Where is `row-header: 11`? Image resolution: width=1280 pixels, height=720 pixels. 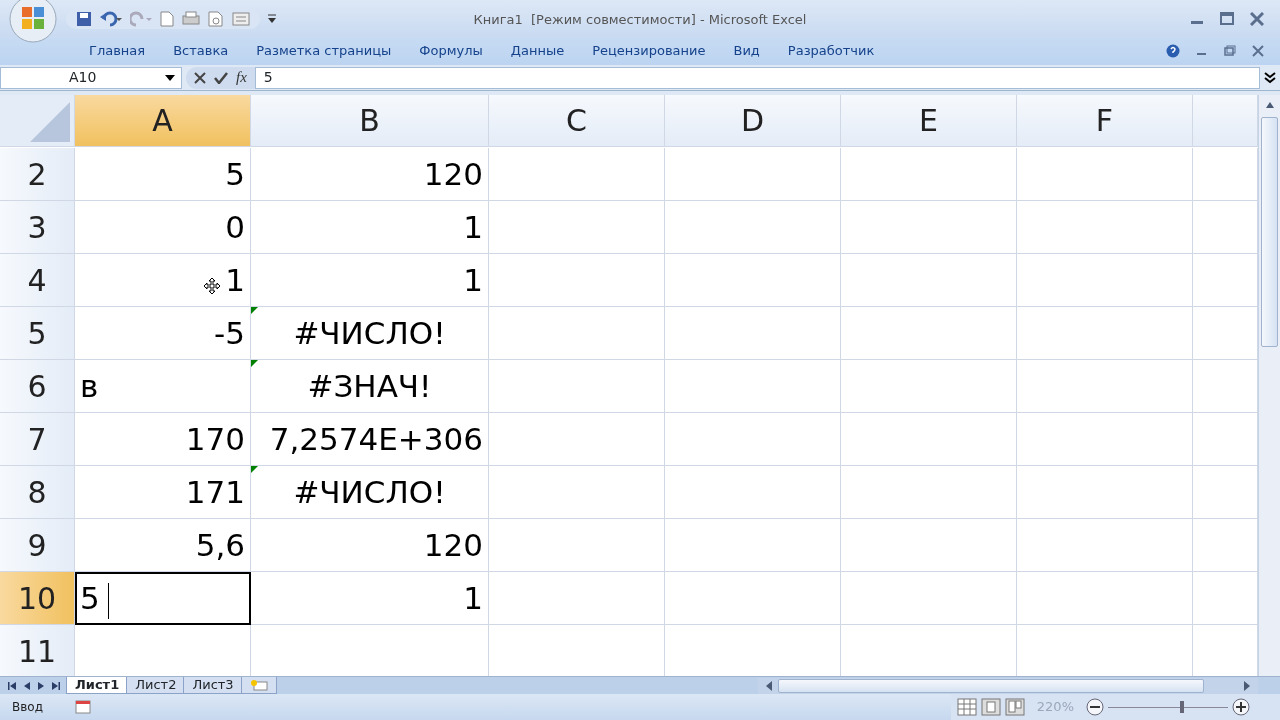 row-header: 11 is located at coordinates (37, 650).